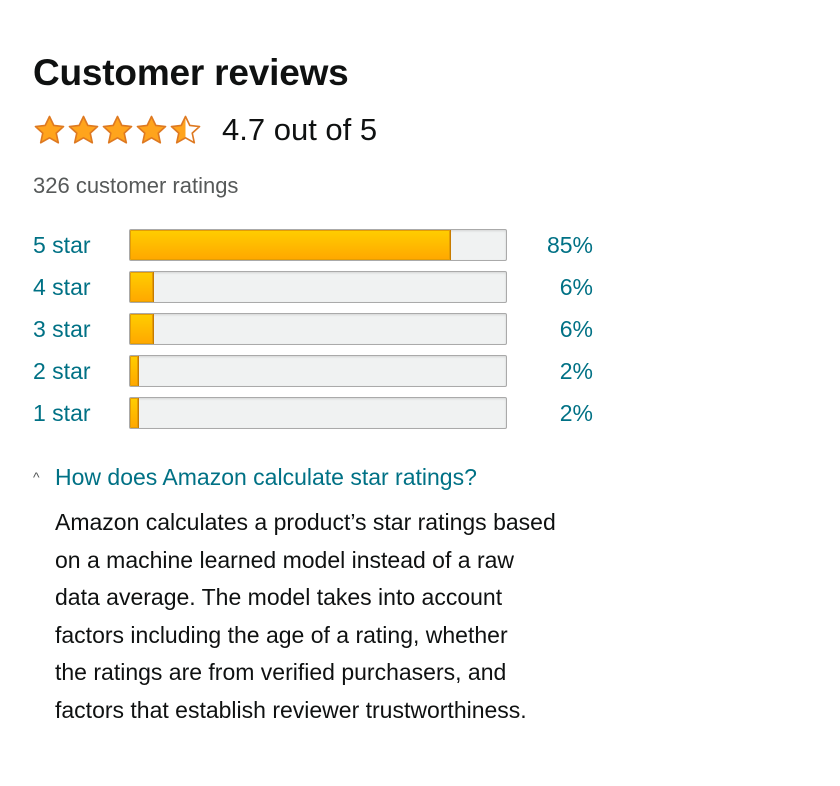  What do you see at coordinates (81, 287) in the screenshot?
I see `histogram-label-link: 4 star` at bounding box center [81, 287].